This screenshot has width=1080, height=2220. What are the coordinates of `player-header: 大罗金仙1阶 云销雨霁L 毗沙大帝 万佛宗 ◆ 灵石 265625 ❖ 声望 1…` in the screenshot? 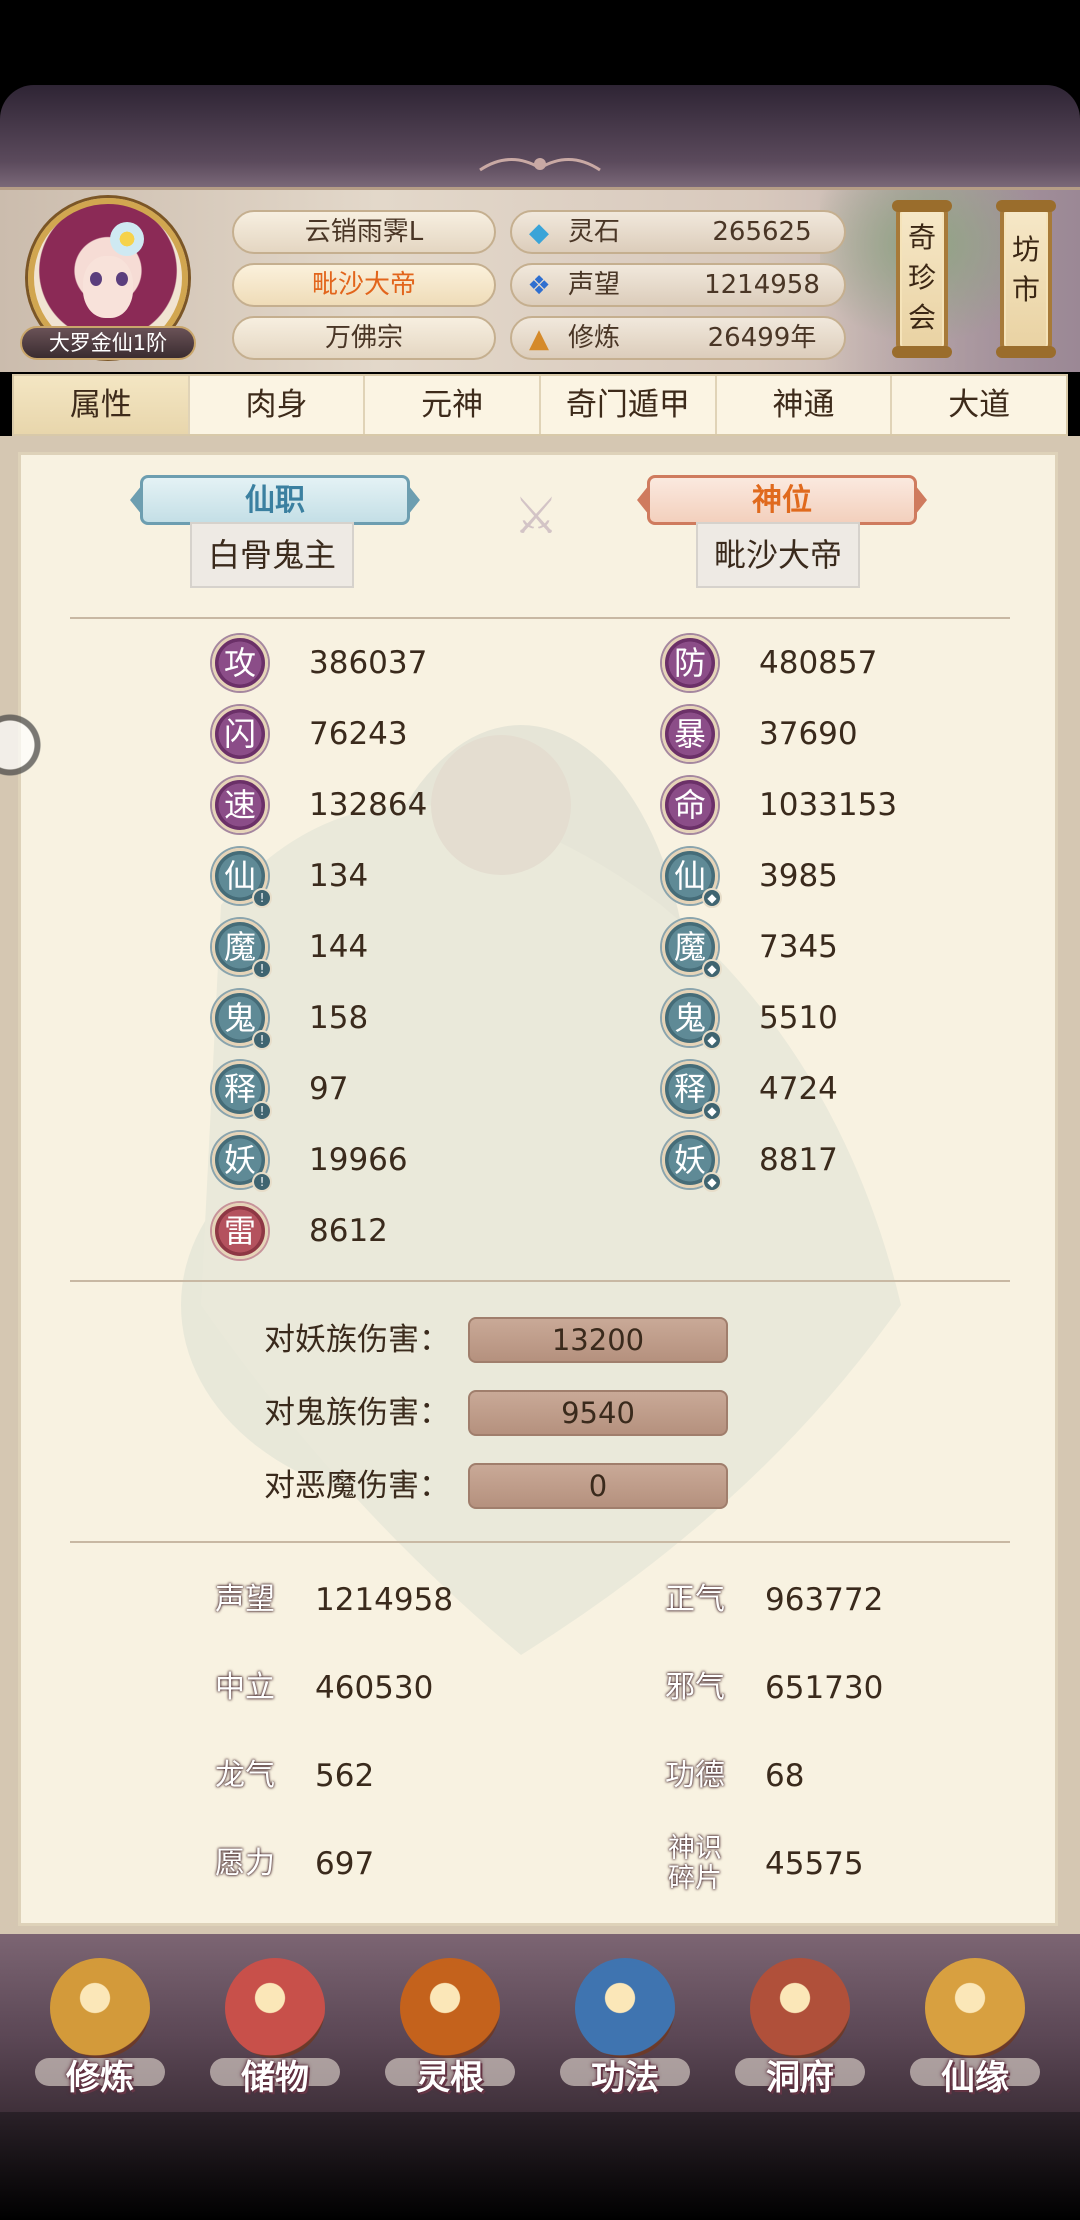 It's located at (540, 281).